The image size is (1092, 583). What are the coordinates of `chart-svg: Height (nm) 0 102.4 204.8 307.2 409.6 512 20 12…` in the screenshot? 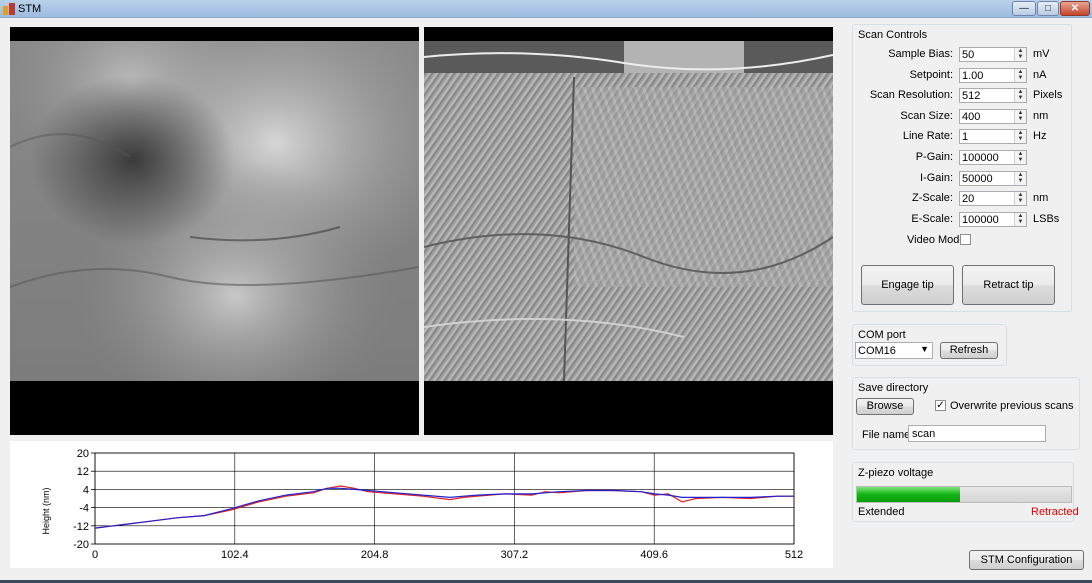 It's located at (422, 504).